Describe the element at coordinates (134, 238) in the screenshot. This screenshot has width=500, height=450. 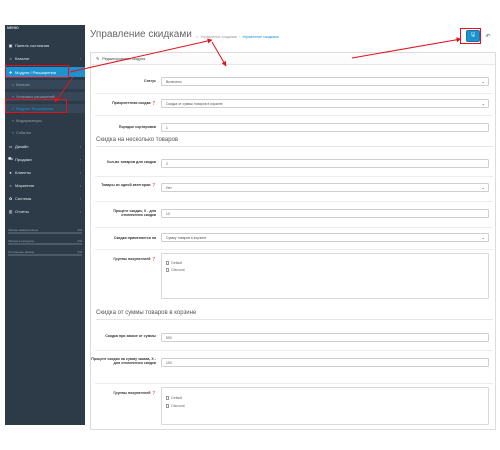
I see `apply-on-label: Скидка применяется на` at that location.